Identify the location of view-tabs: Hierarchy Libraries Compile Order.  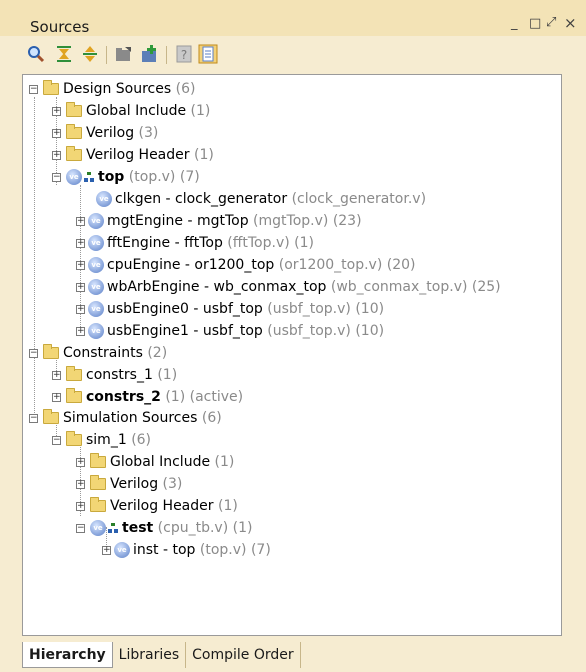
(161, 655).